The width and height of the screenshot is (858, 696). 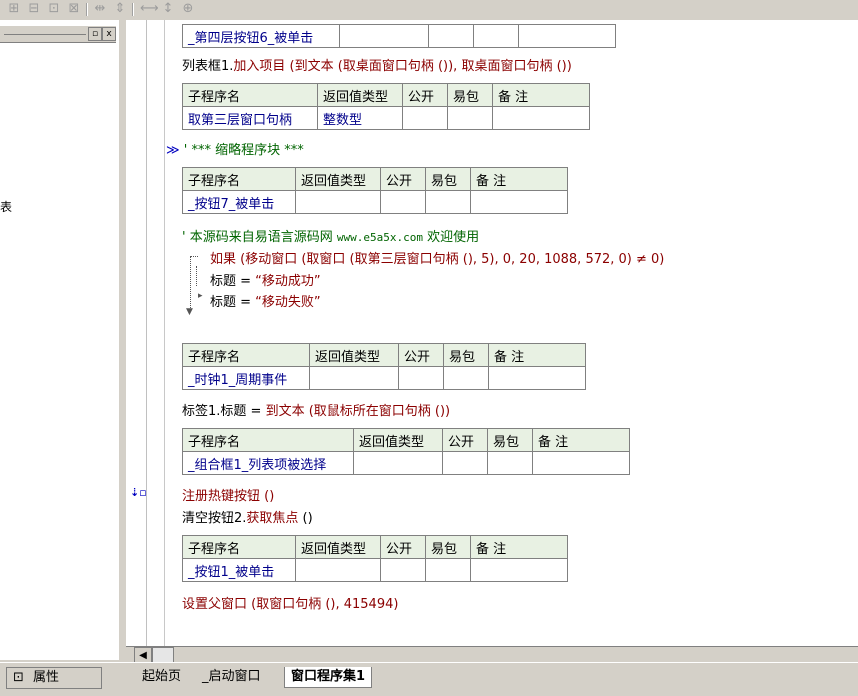 I want to click on collapsed-block-line: ≫ ' *** 缩略程序块 ***, so click(x=235, y=148).